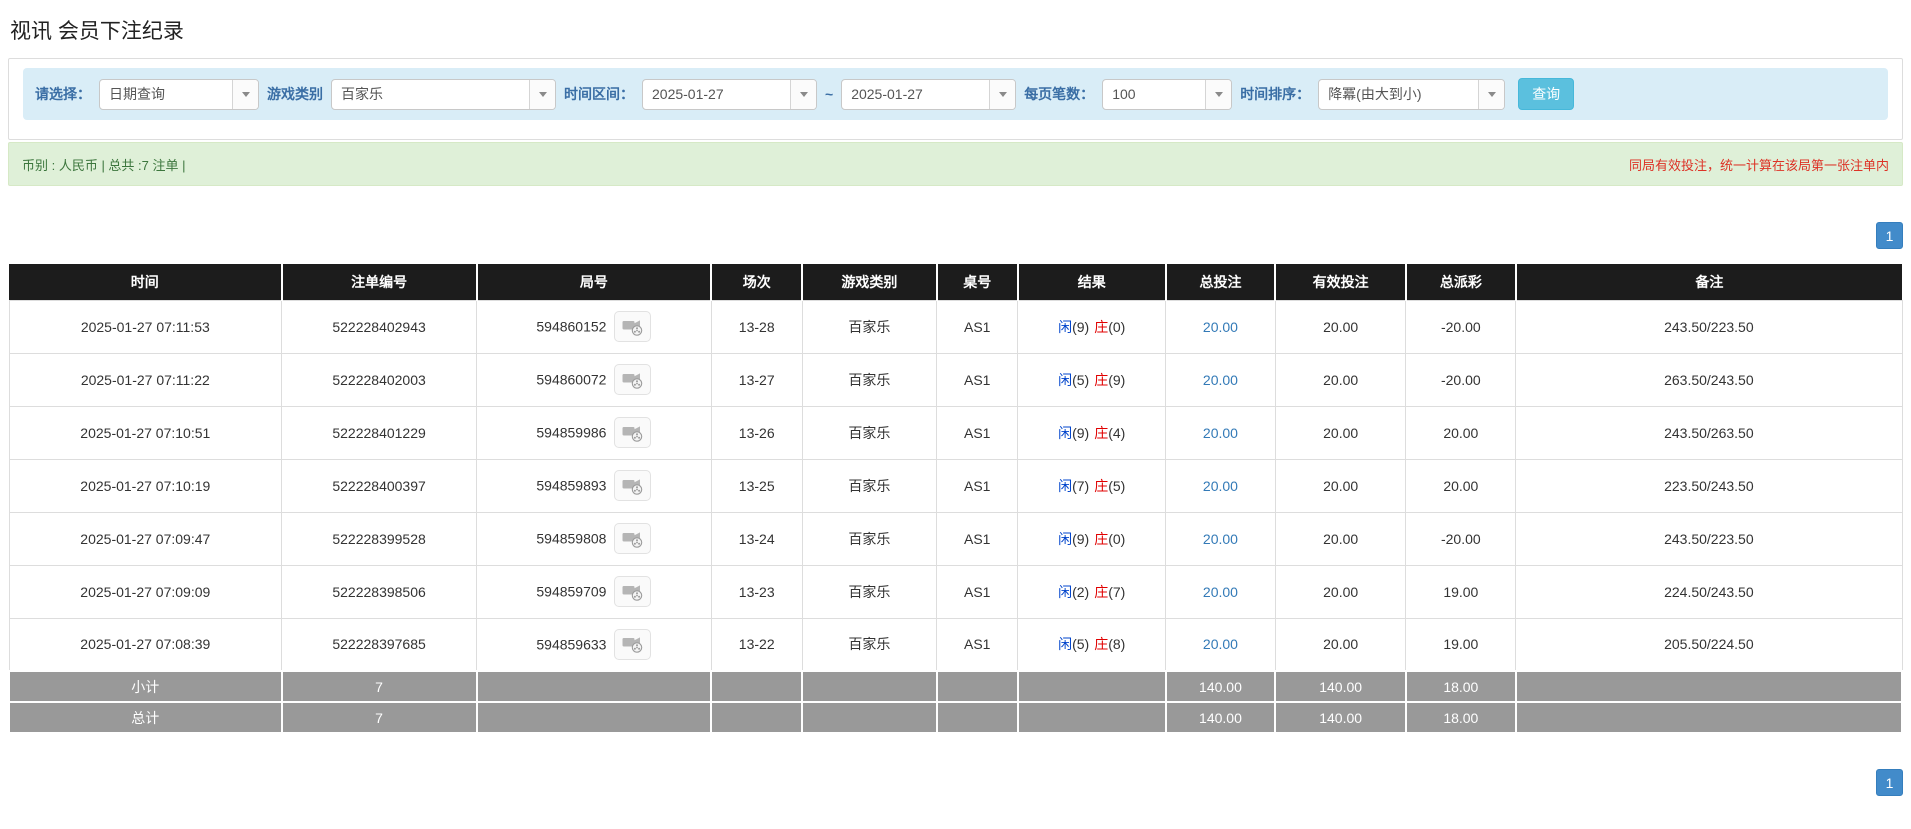 This screenshot has width=1911, height=829. What do you see at coordinates (756, 485) in the screenshot?
I see `cell-session: 13-25` at bounding box center [756, 485].